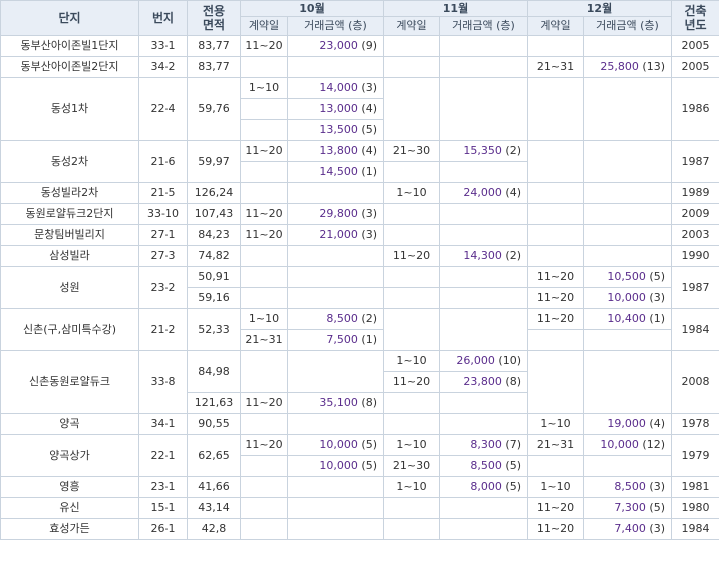 This screenshot has width=719, height=570. Describe the element at coordinates (214, 193) in the screenshot. I see `area-value: 126,24` at that location.